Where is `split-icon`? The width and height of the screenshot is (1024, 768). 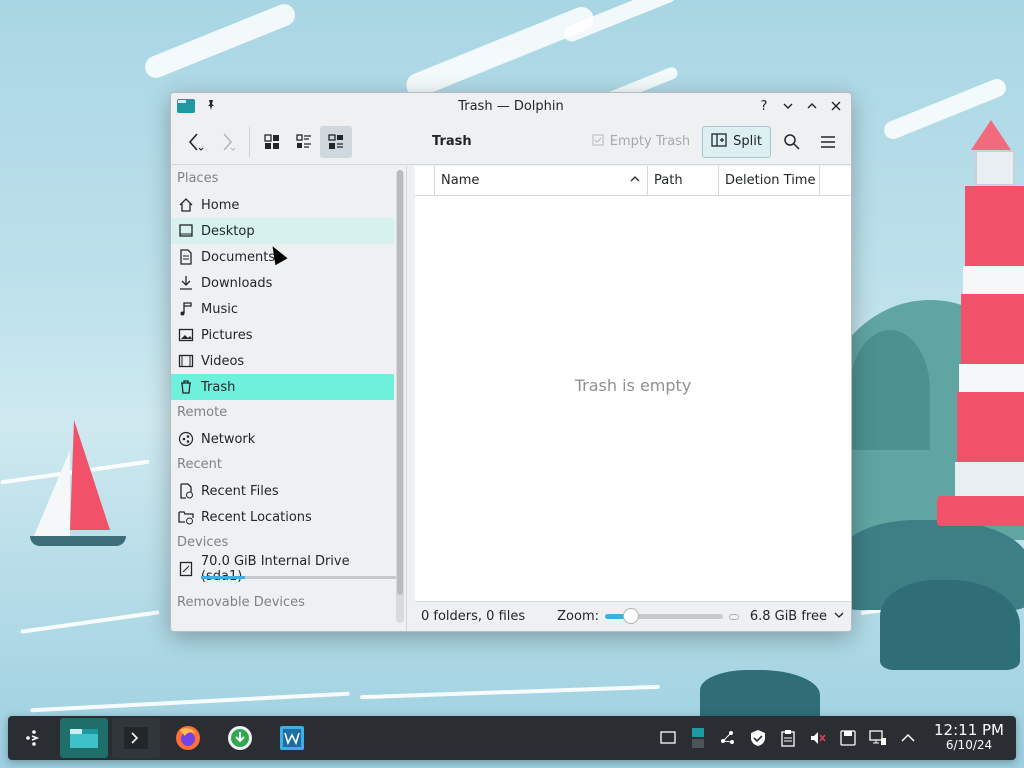 split-icon is located at coordinates (719, 142).